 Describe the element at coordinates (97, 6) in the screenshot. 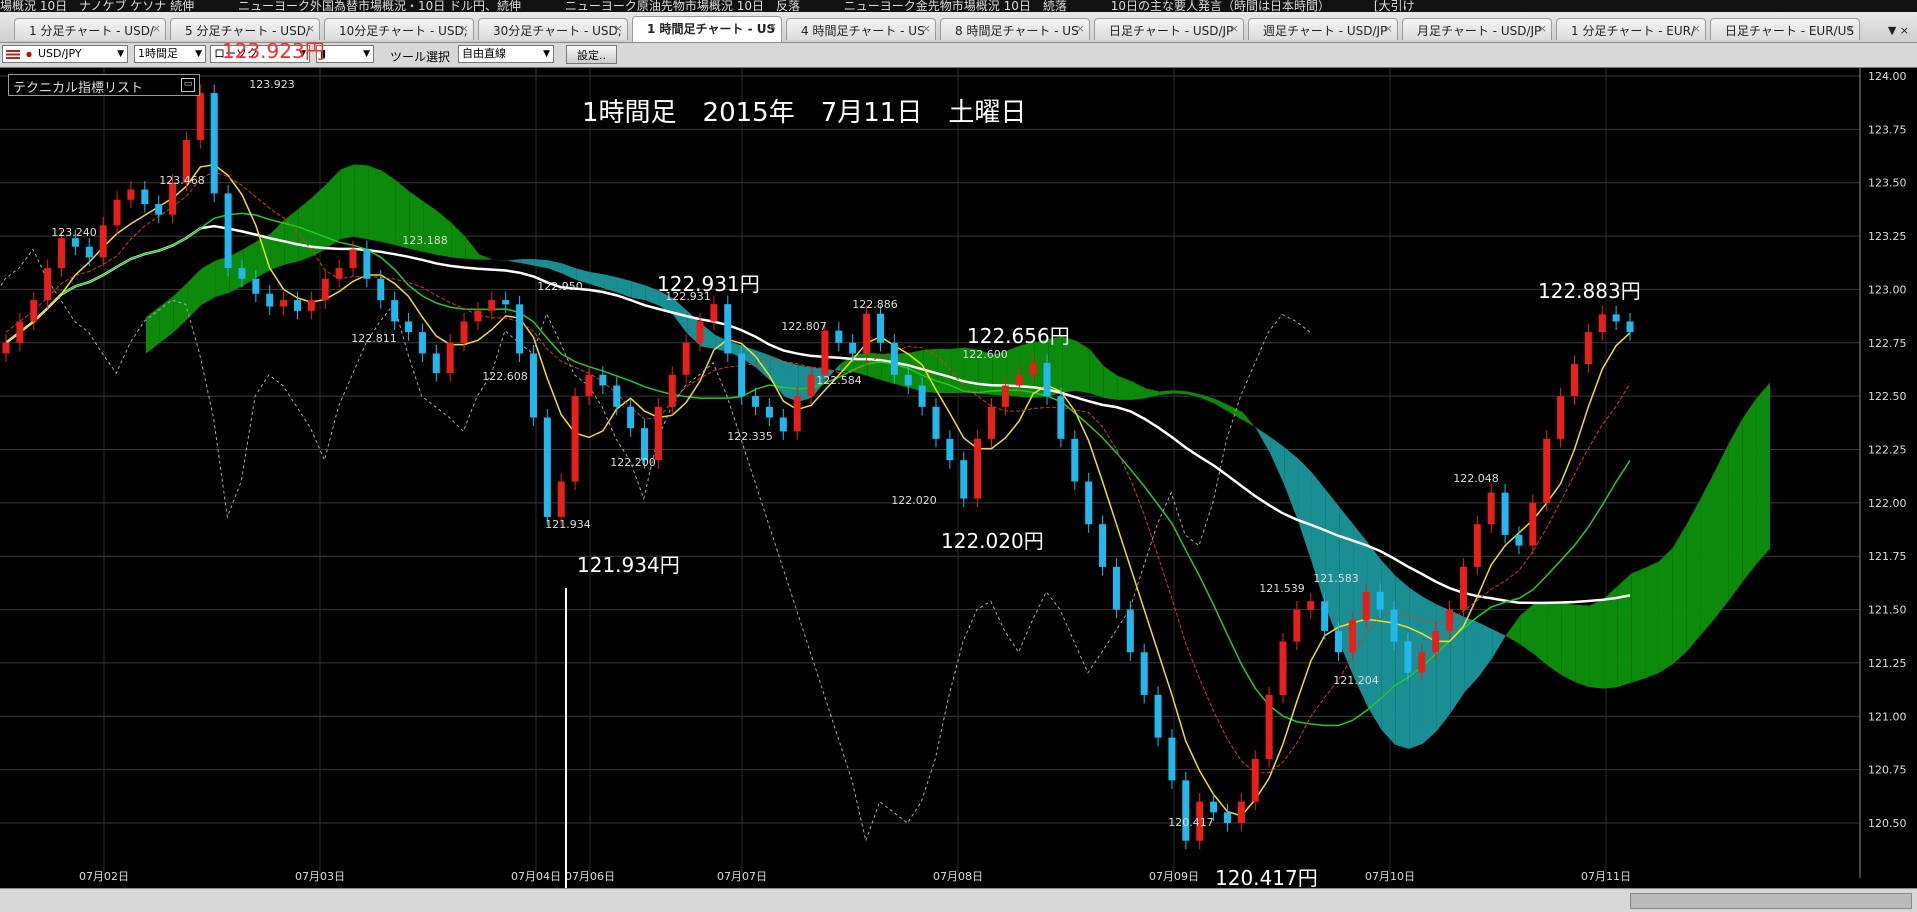

I see `ticker-item: 場概況 10日 ナノケブ ケソナ 続伸` at that location.